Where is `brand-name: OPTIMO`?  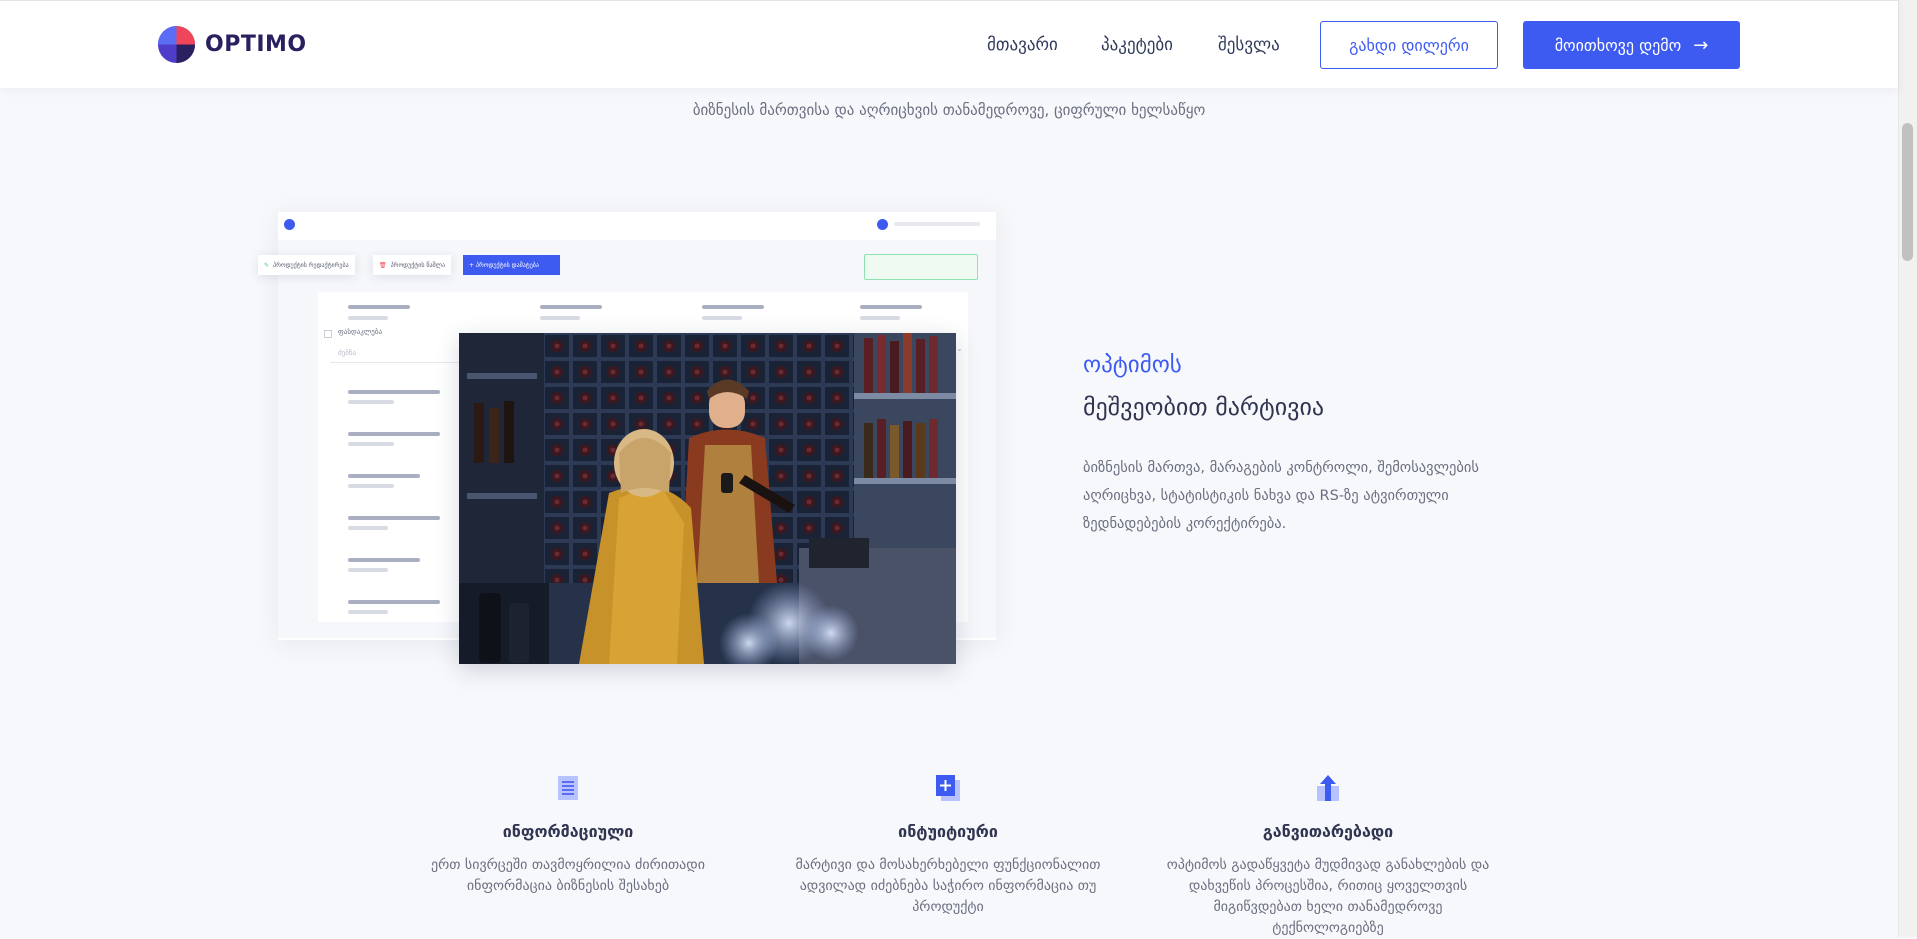 brand-name: OPTIMO is located at coordinates (256, 44).